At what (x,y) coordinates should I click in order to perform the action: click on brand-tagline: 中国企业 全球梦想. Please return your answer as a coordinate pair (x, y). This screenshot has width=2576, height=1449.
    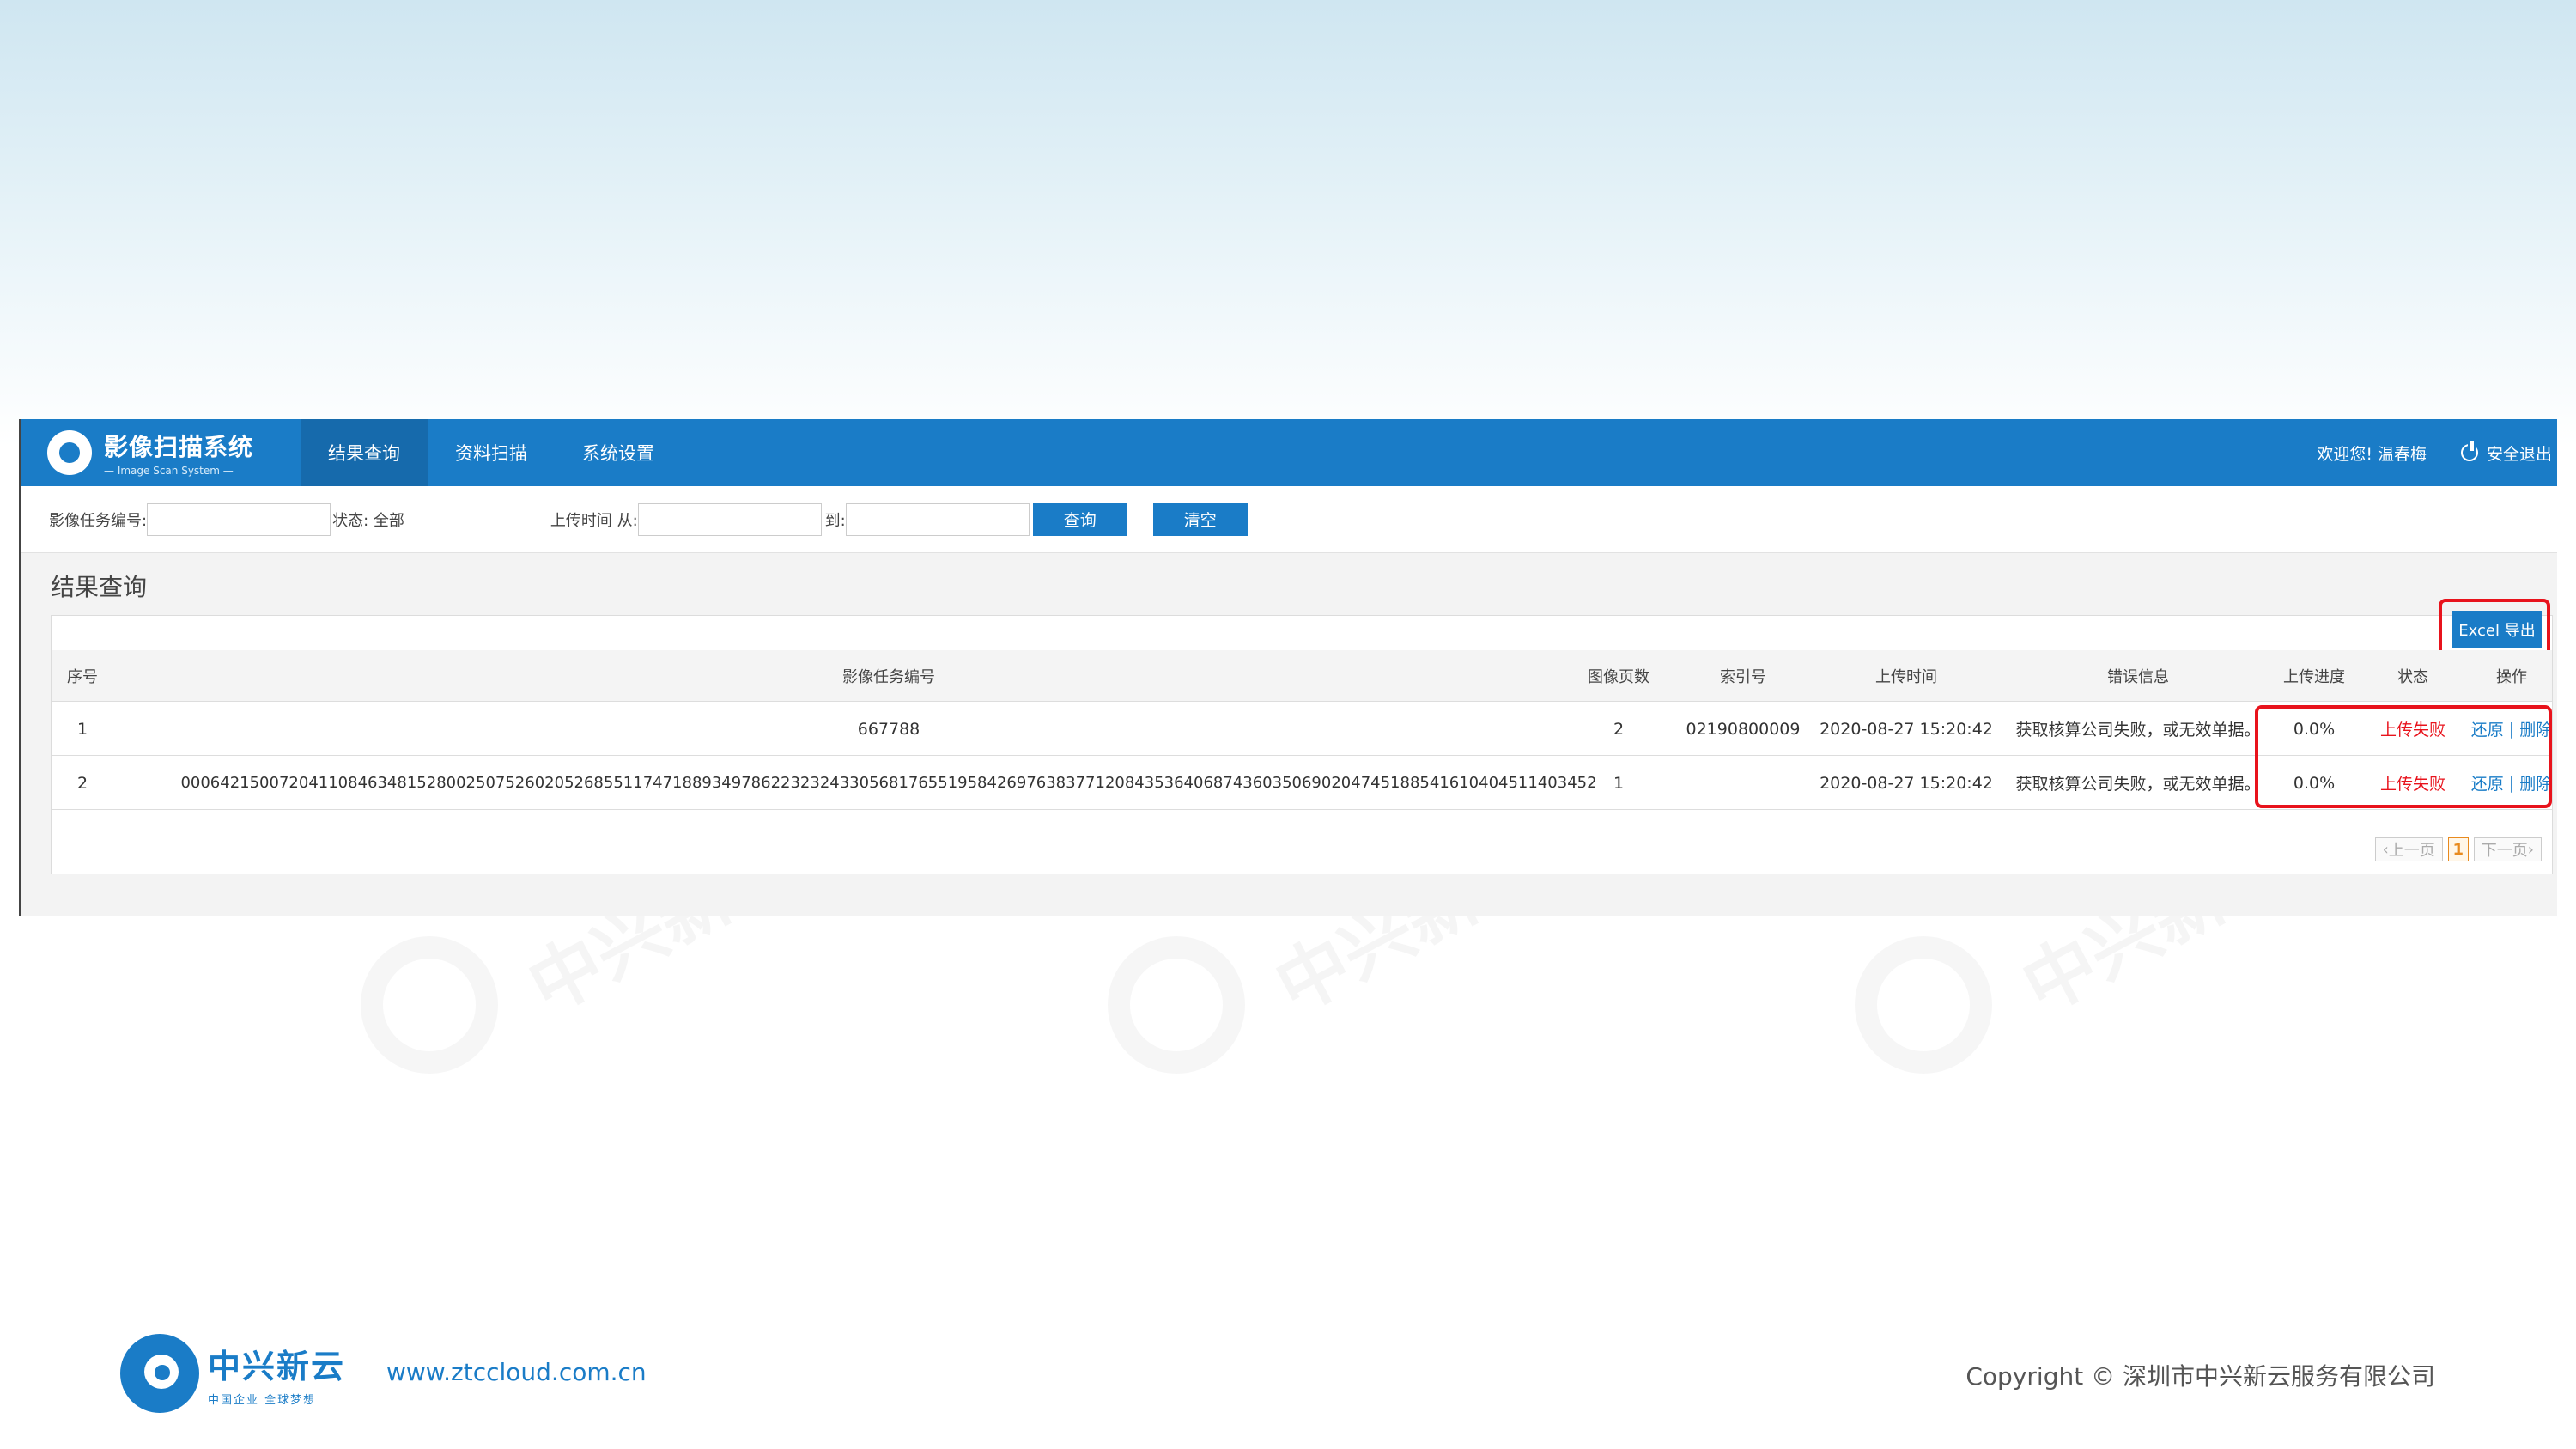
    Looking at the image, I should click on (262, 1400).